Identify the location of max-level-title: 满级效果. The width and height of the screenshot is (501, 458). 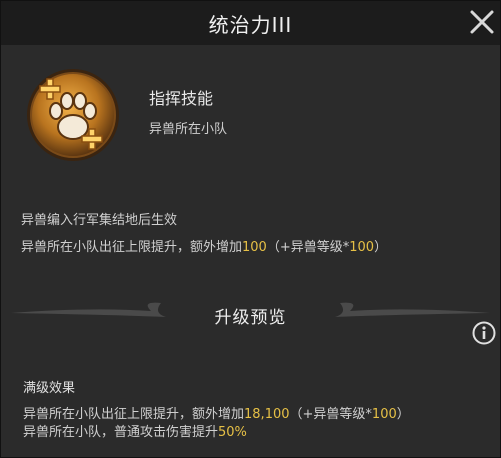
(49, 388).